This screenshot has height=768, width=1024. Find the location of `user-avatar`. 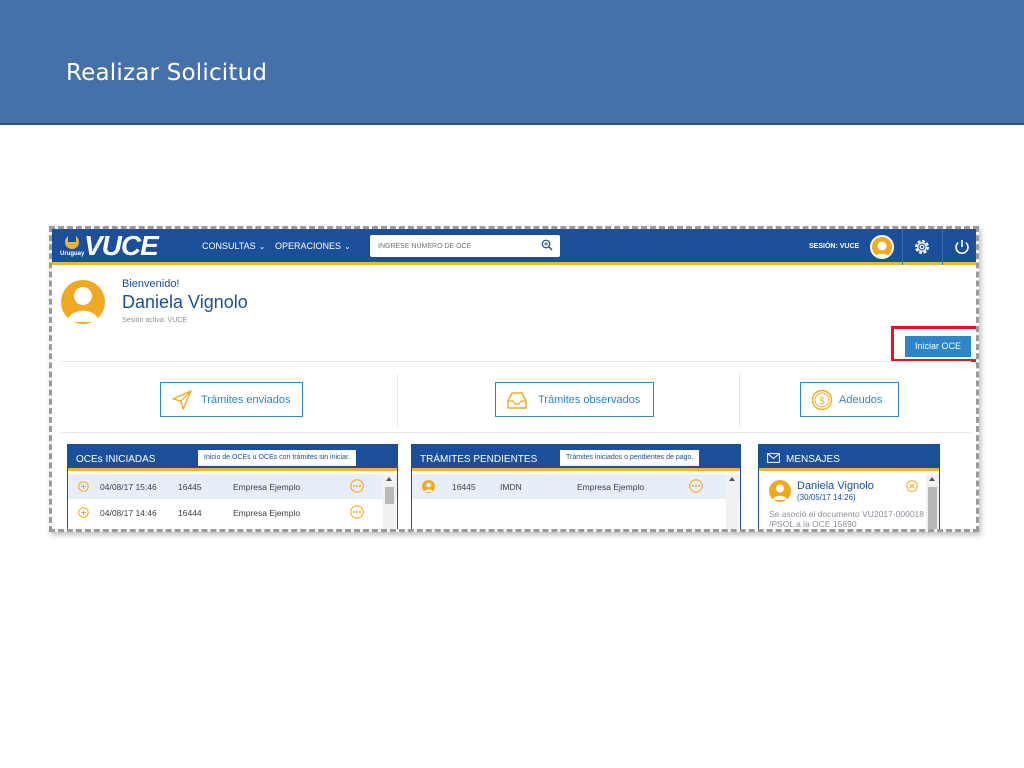

user-avatar is located at coordinates (882, 247).